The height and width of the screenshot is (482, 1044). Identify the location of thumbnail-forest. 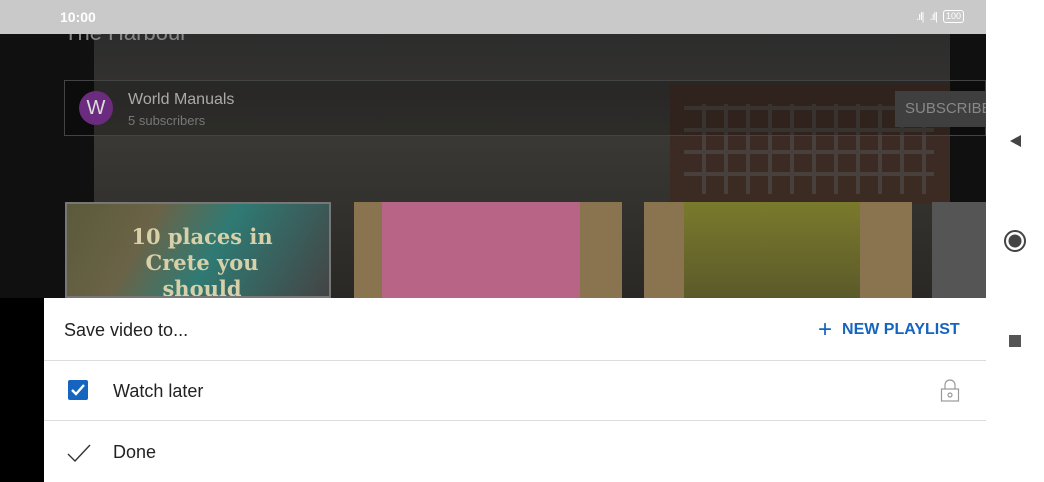
(778, 250).